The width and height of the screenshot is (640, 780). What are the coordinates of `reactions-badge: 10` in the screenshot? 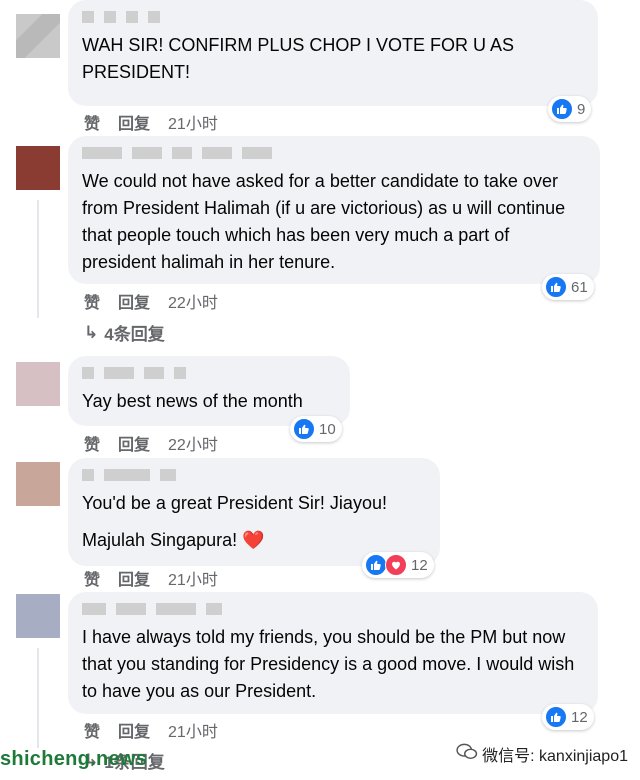 It's located at (316, 429).